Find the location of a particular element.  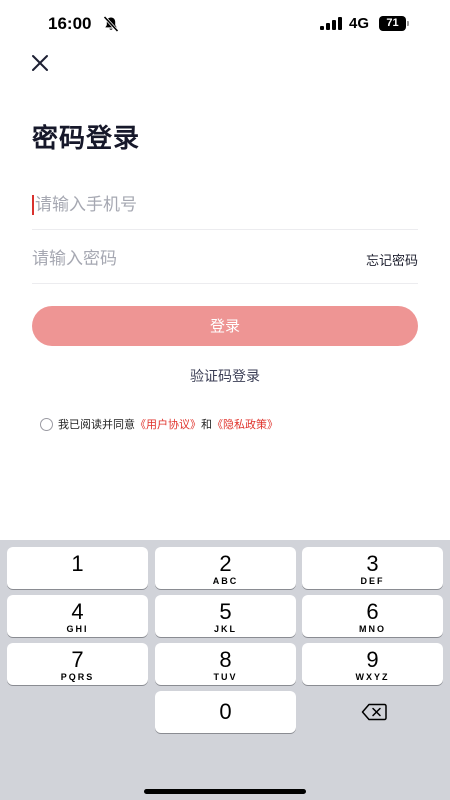

key-0: 0 is located at coordinates (225, 712).